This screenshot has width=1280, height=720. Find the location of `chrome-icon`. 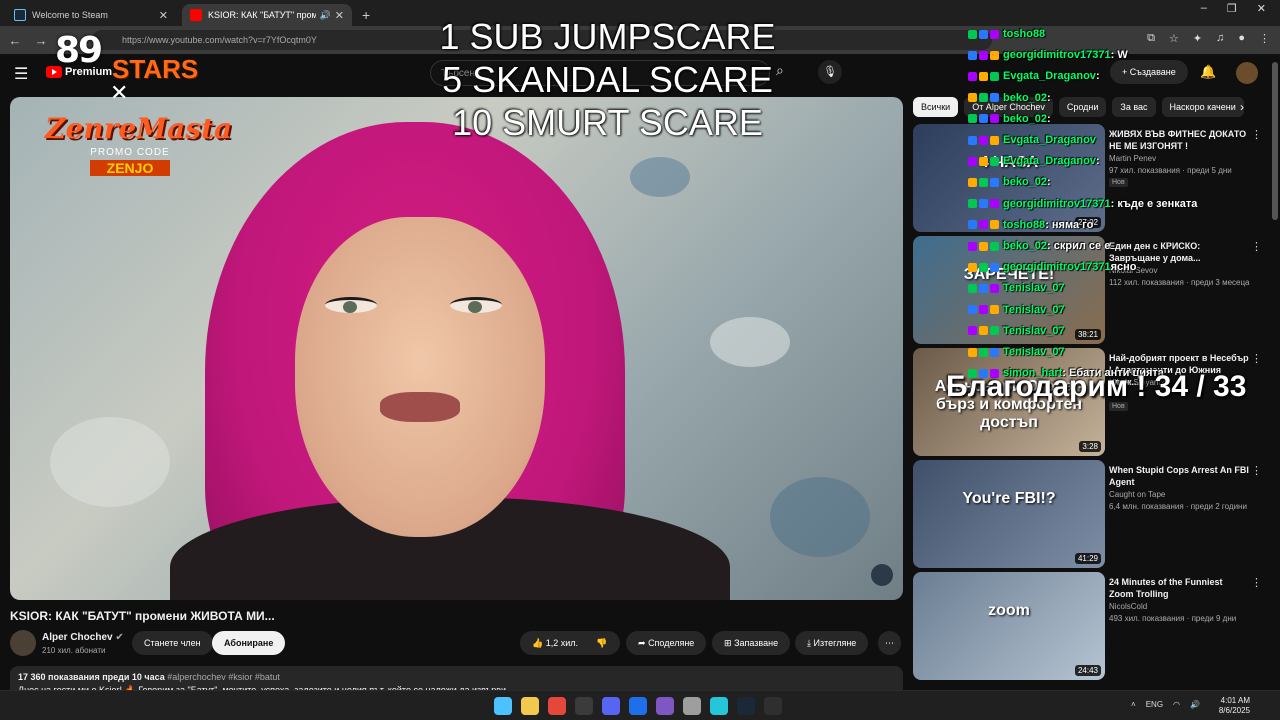

chrome-icon is located at coordinates (557, 706).